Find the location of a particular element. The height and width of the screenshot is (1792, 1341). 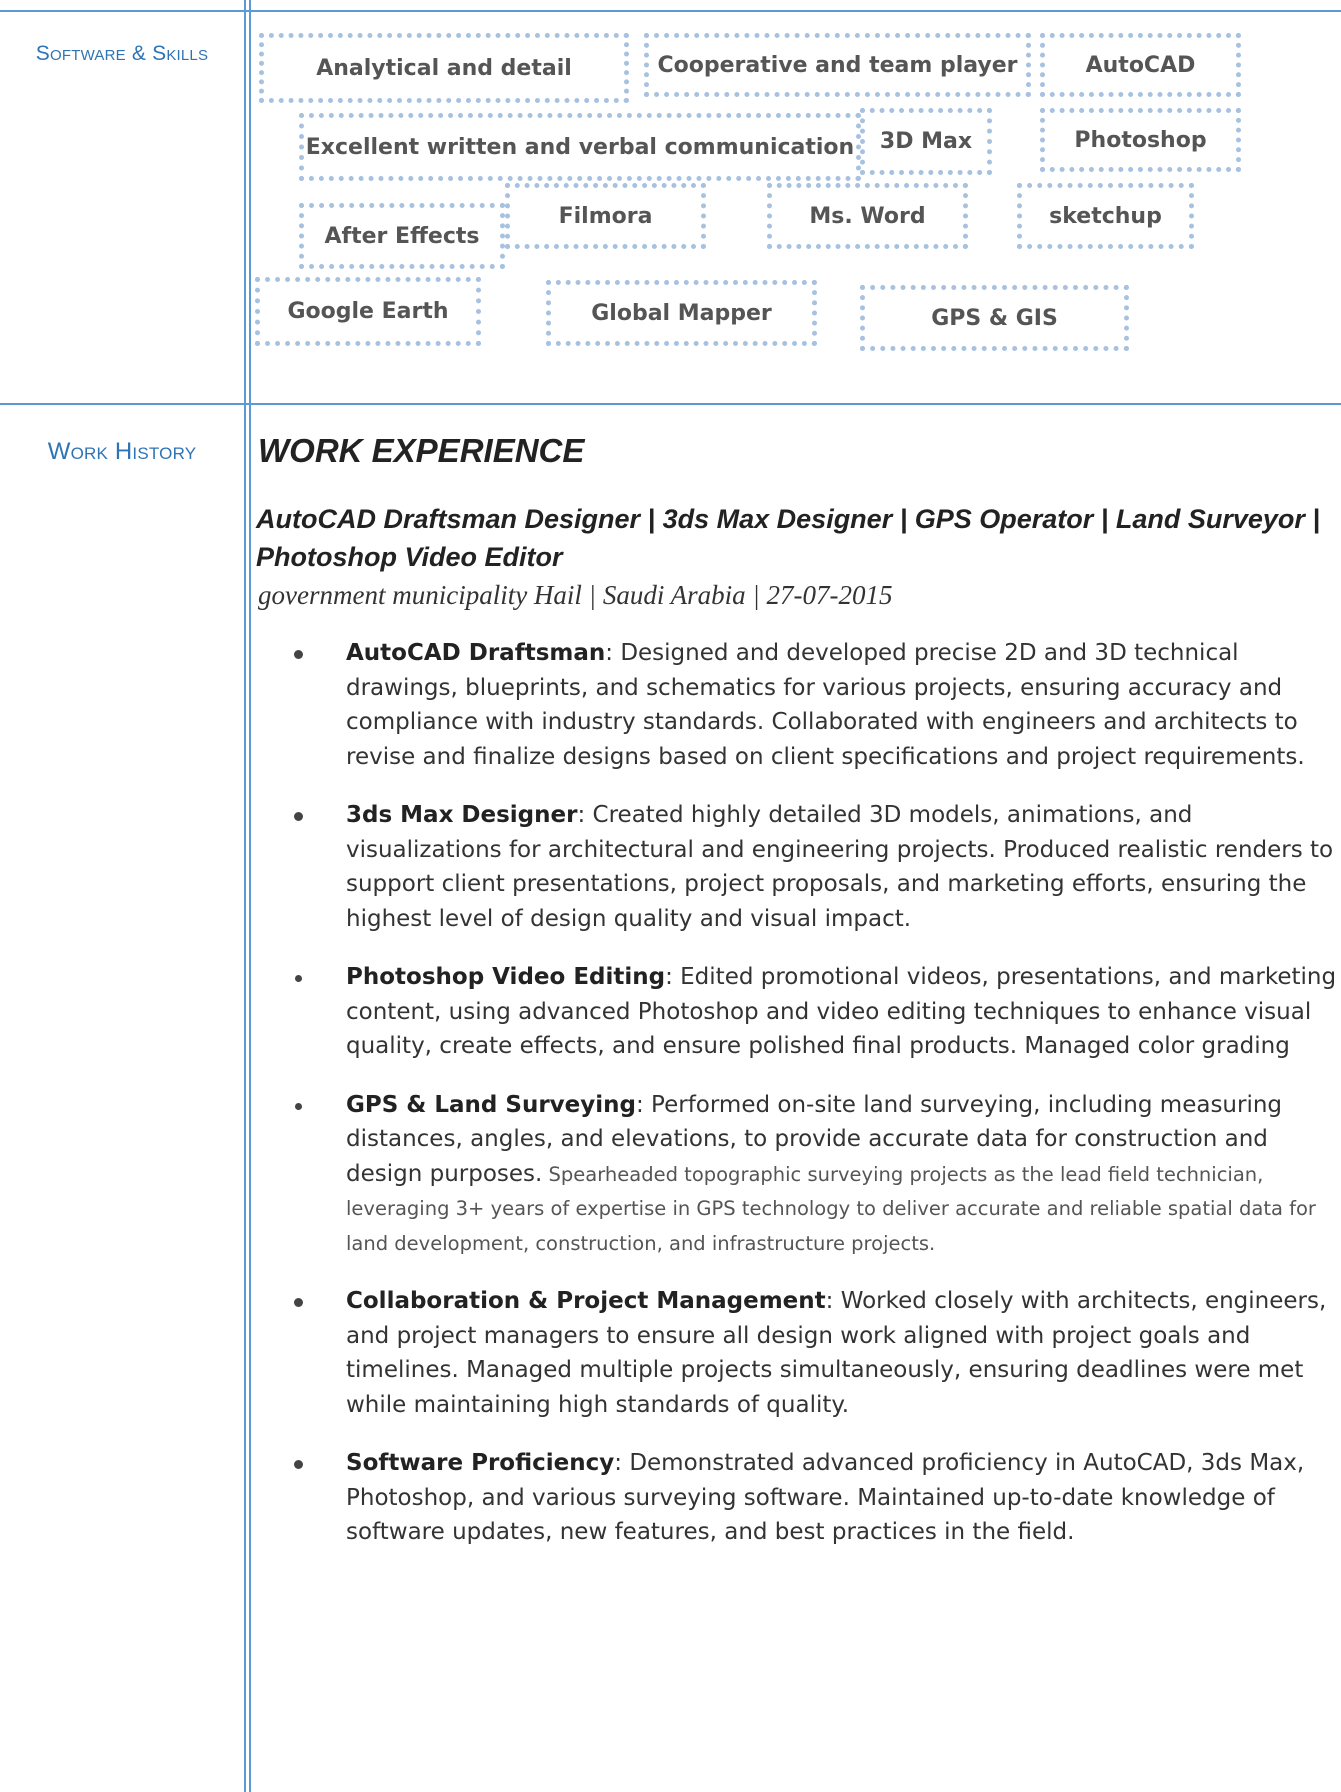

skill-tag: Cooperative and team player is located at coordinates (837, 65).